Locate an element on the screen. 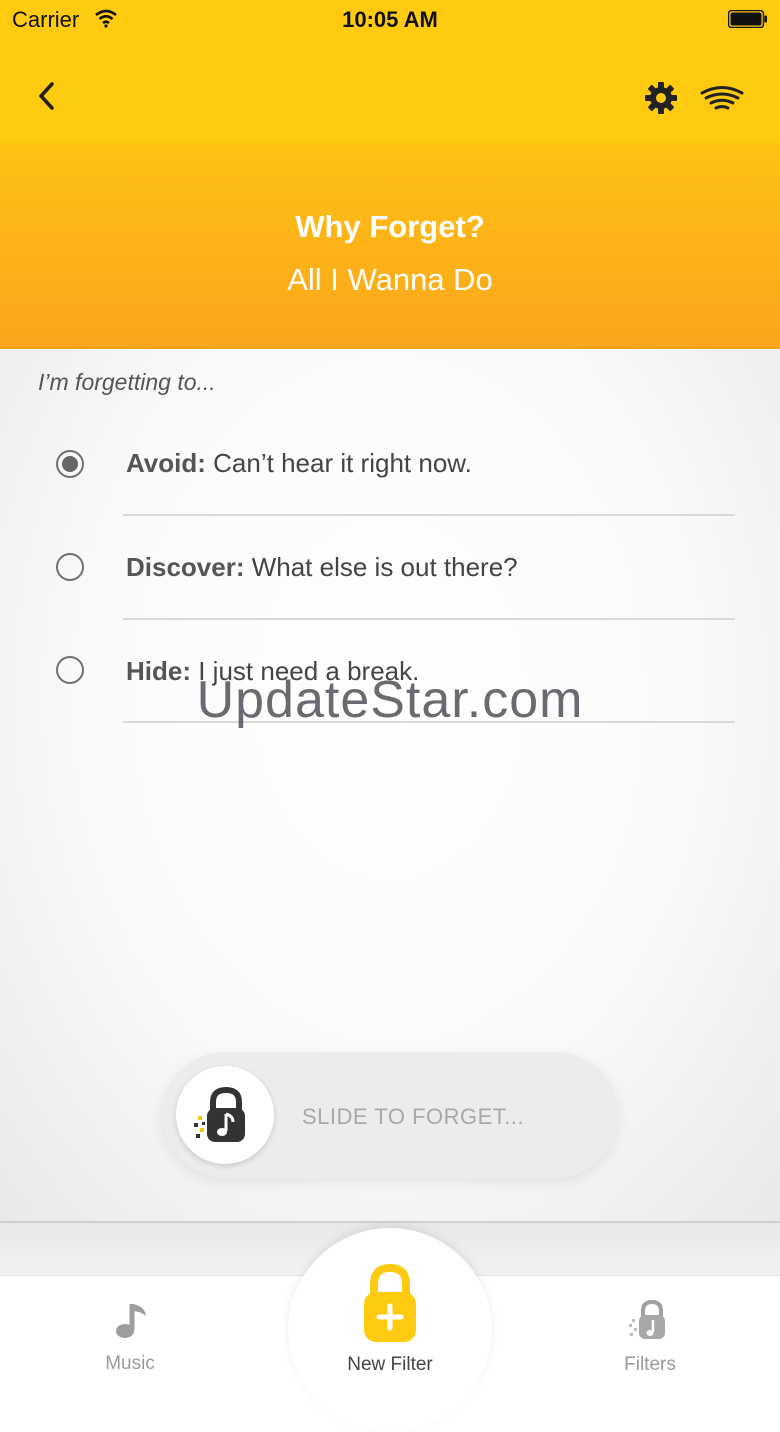 The height and width of the screenshot is (1432, 780). settings-button is located at coordinates (661, 98).